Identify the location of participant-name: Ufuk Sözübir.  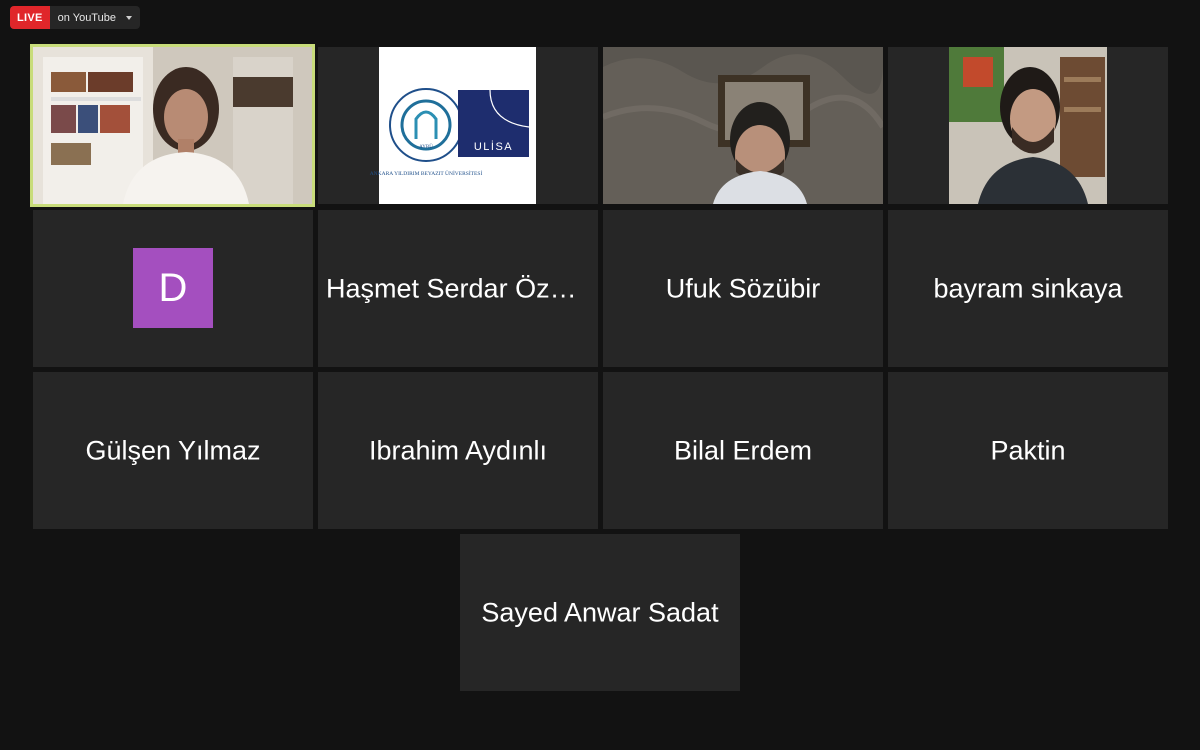
(743, 288).